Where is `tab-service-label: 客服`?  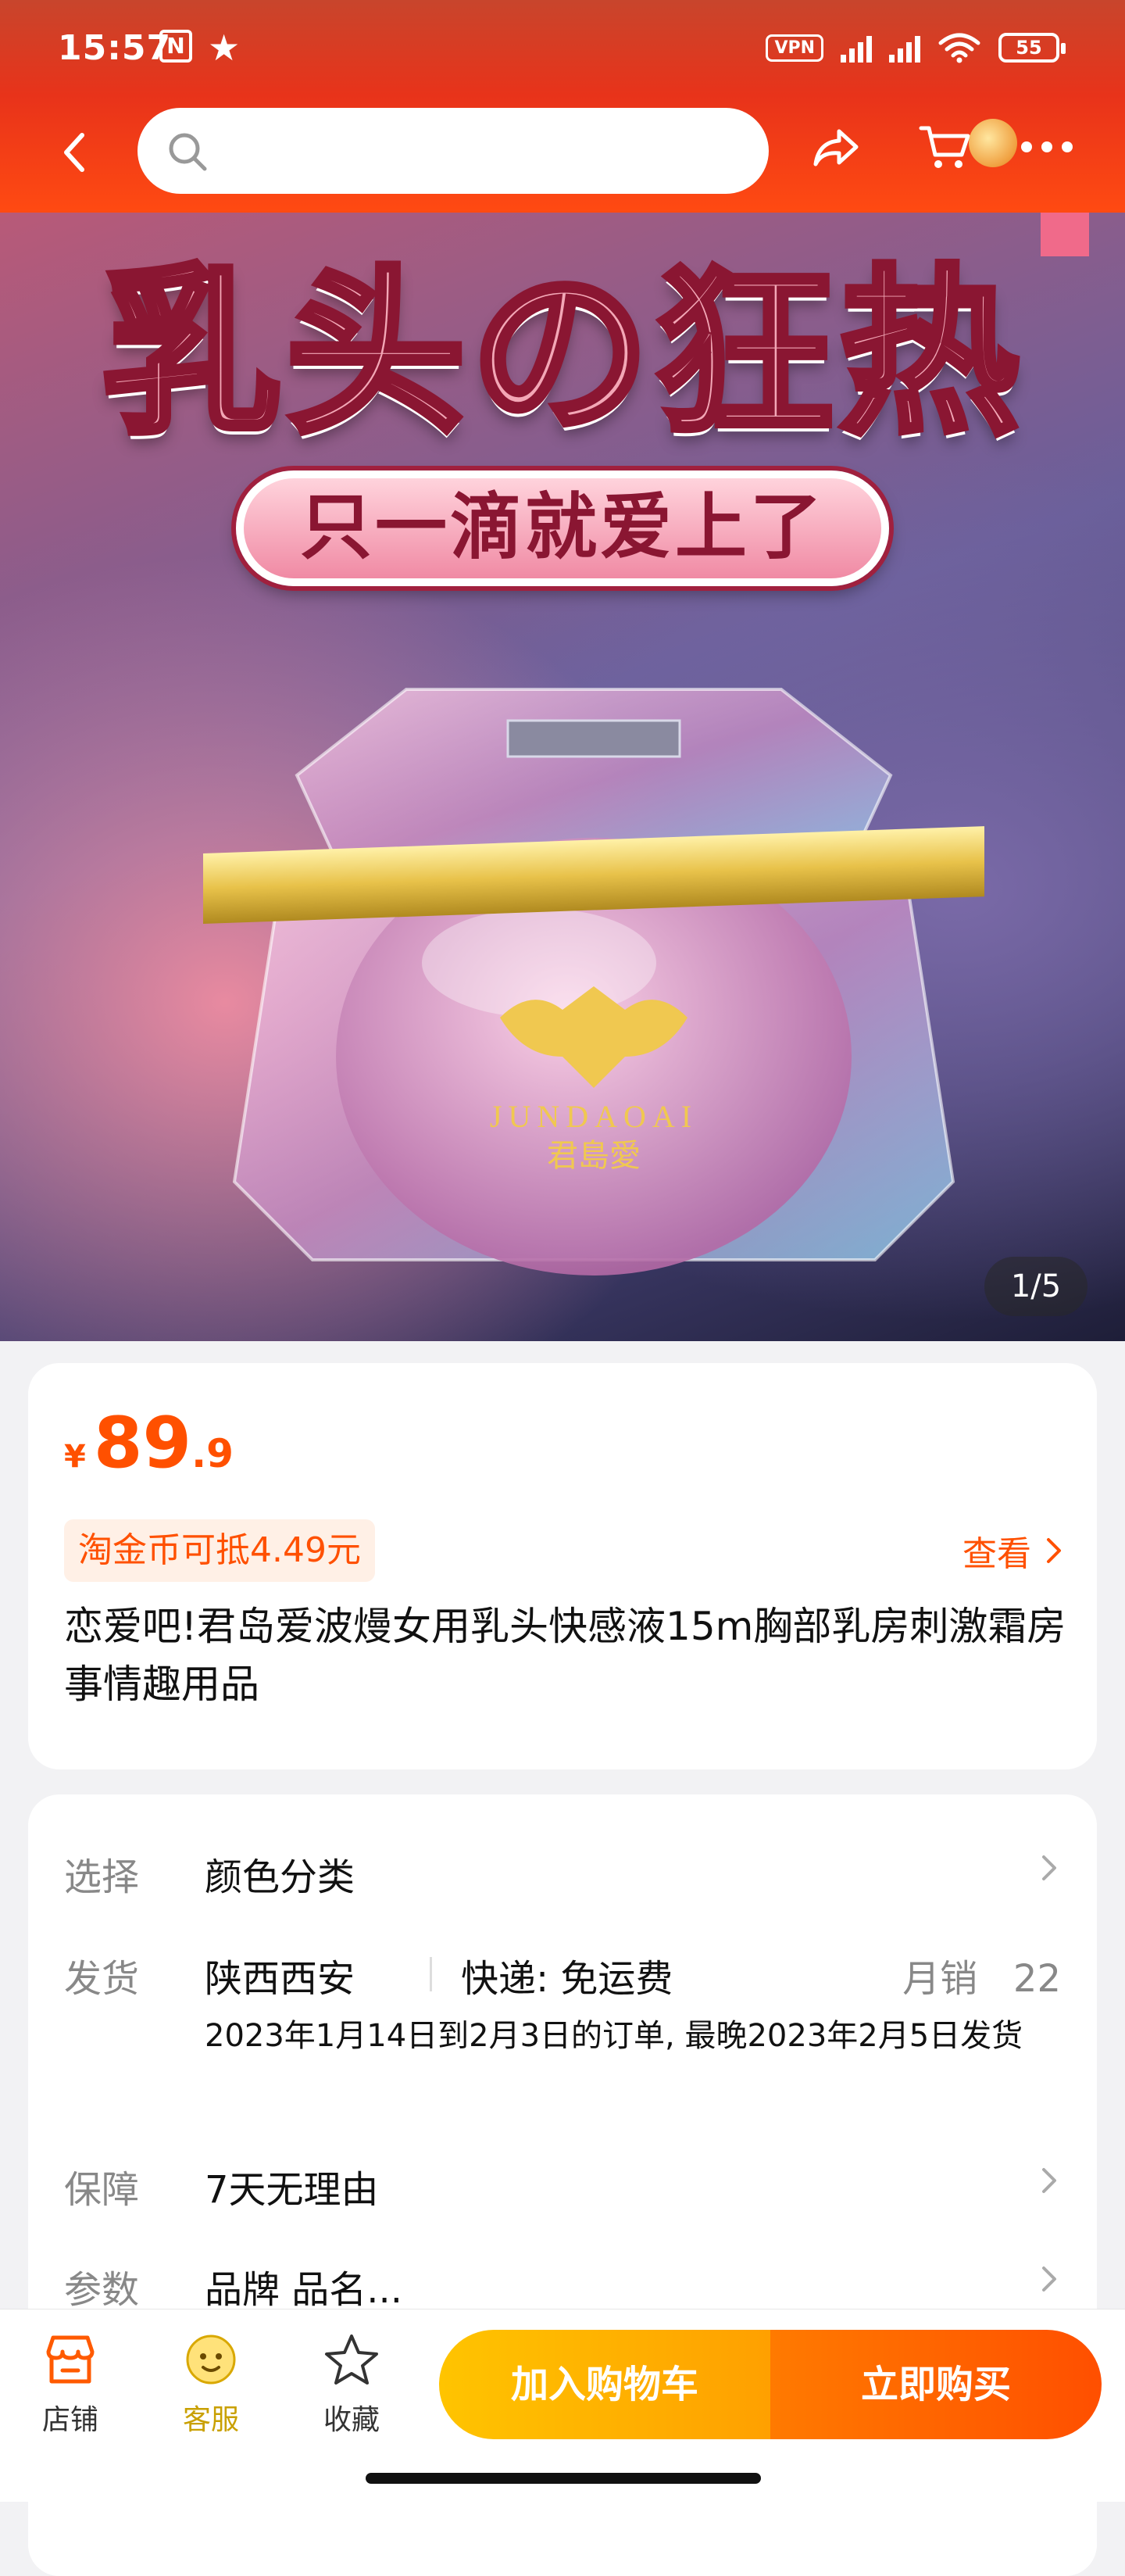 tab-service-label: 客服 is located at coordinates (210, 2420).